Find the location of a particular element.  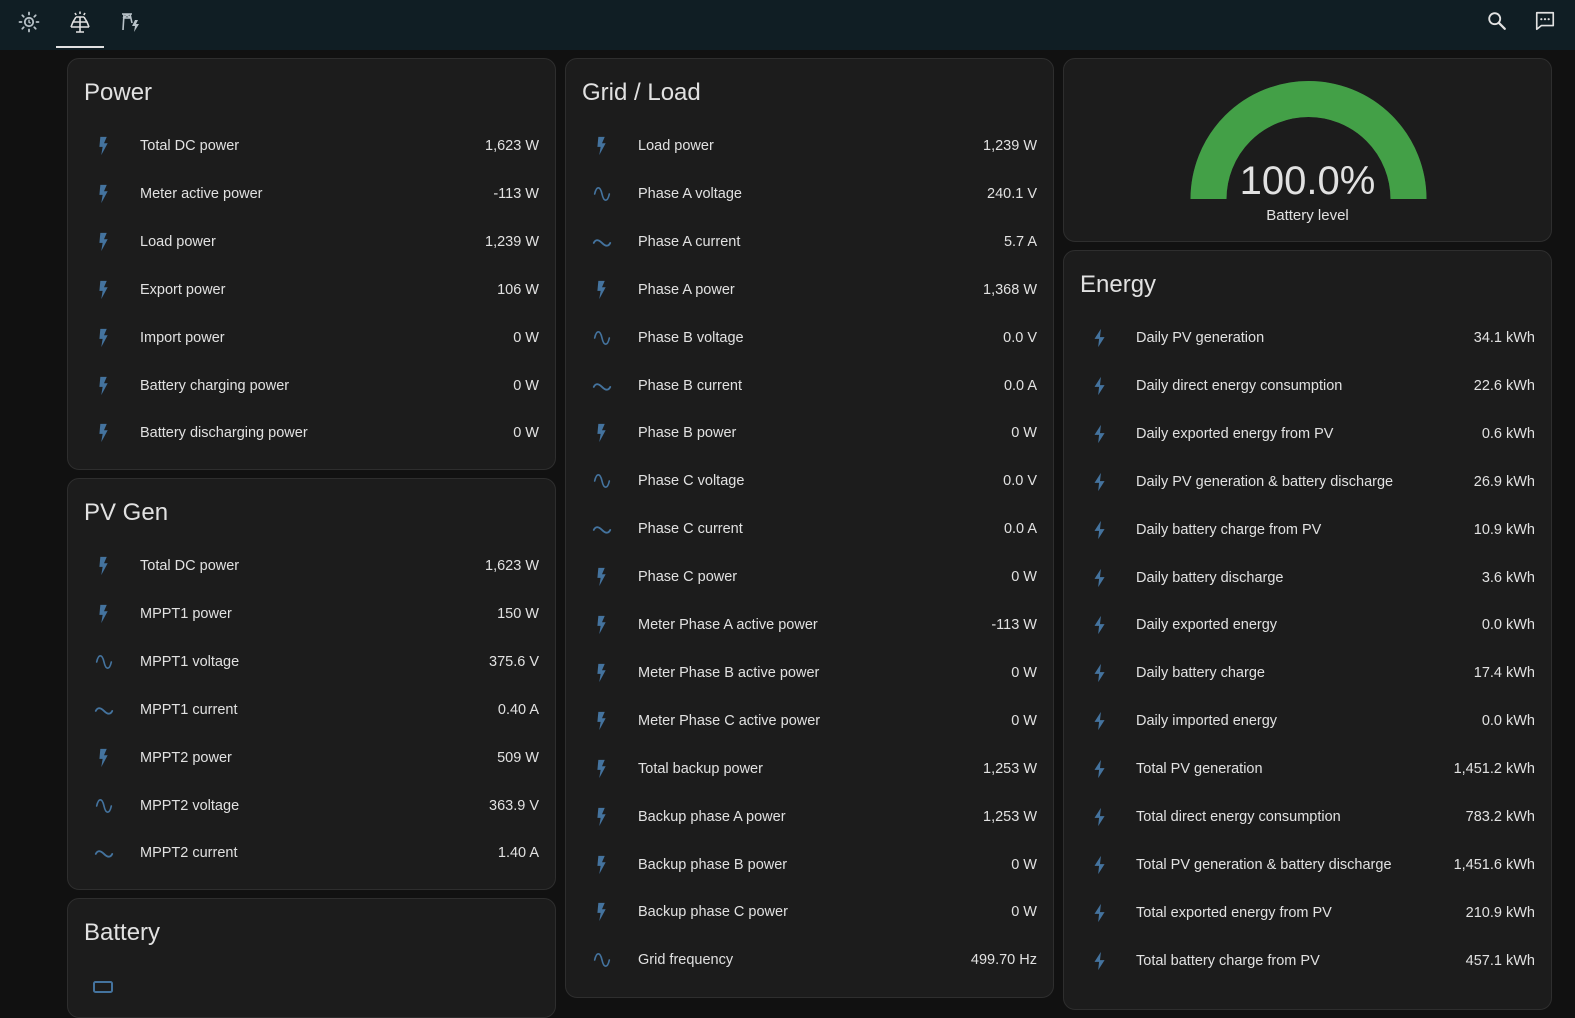

assist-button is located at coordinates (1545, 23).